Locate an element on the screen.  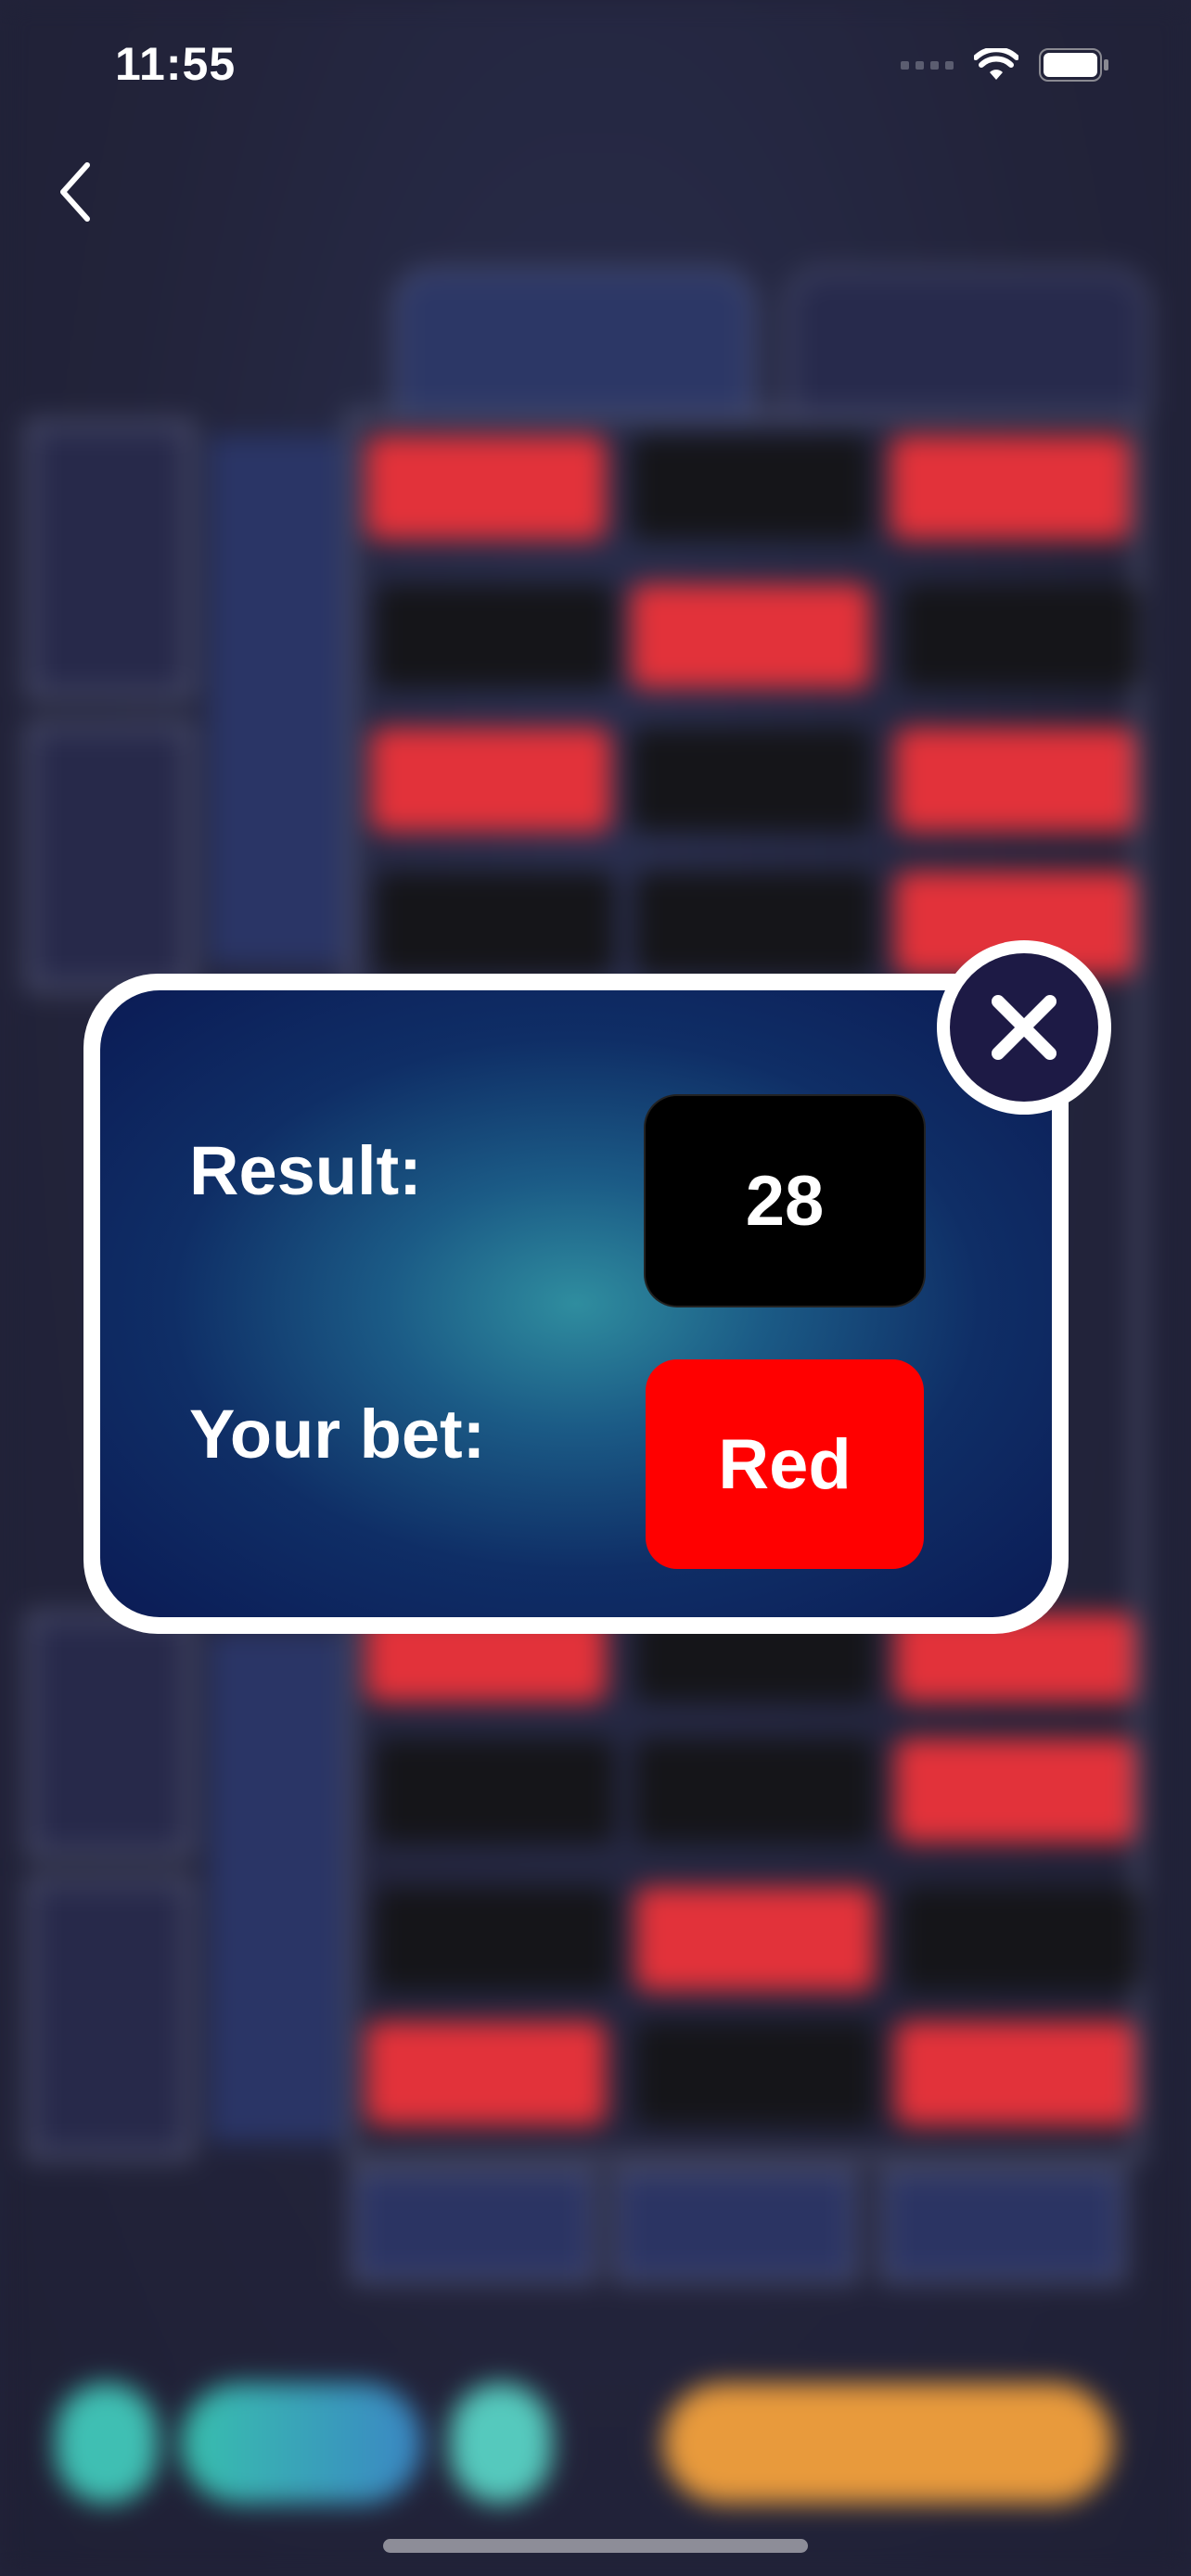
battery-icon is located at coordinates (1074, 65).